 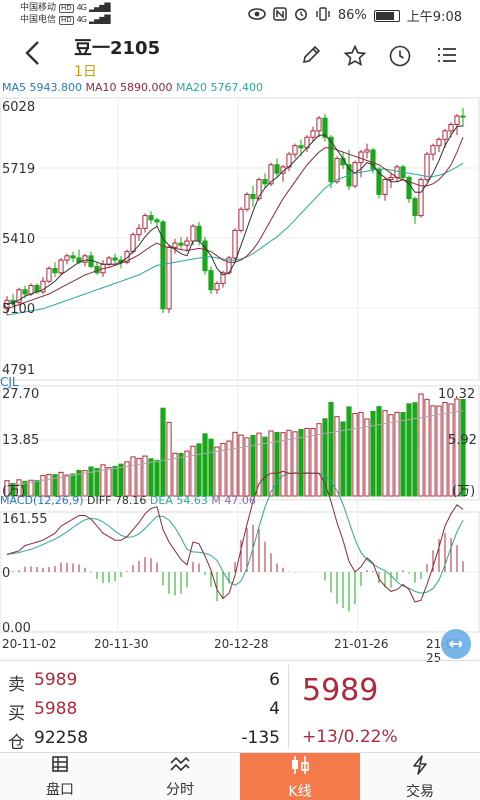 I want to click on period-selector: 1日, so click(x=85, y=71).